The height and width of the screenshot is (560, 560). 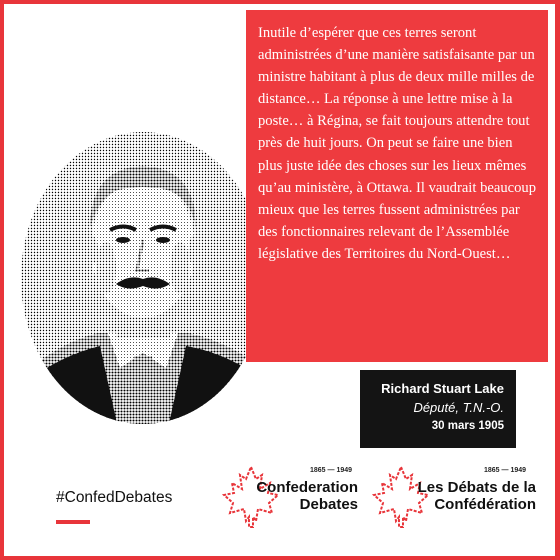 What do you see at coordinates (442, 388) in the screenshot?
I see `speaker-name: Richard Stuart Lake` at bounding box center [442, 388].